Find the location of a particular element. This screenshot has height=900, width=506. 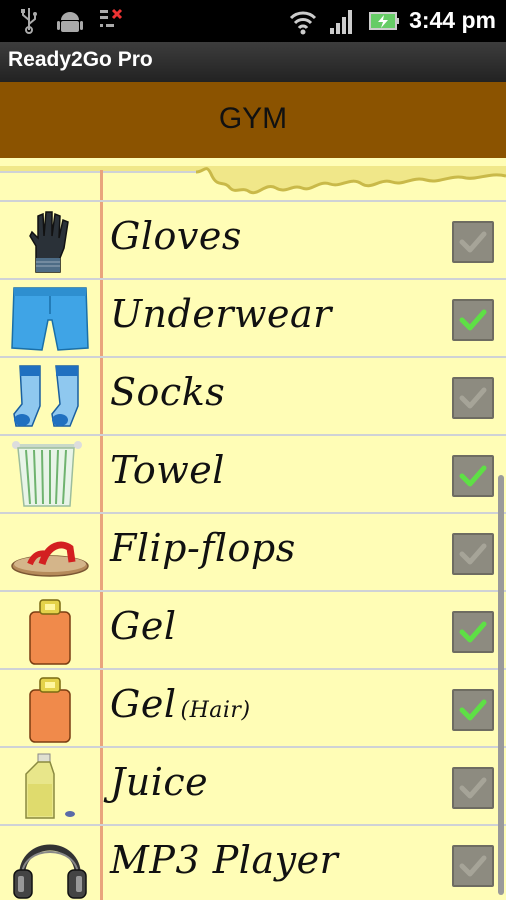

item-label: Underwear is located at coordinates (221, 314).